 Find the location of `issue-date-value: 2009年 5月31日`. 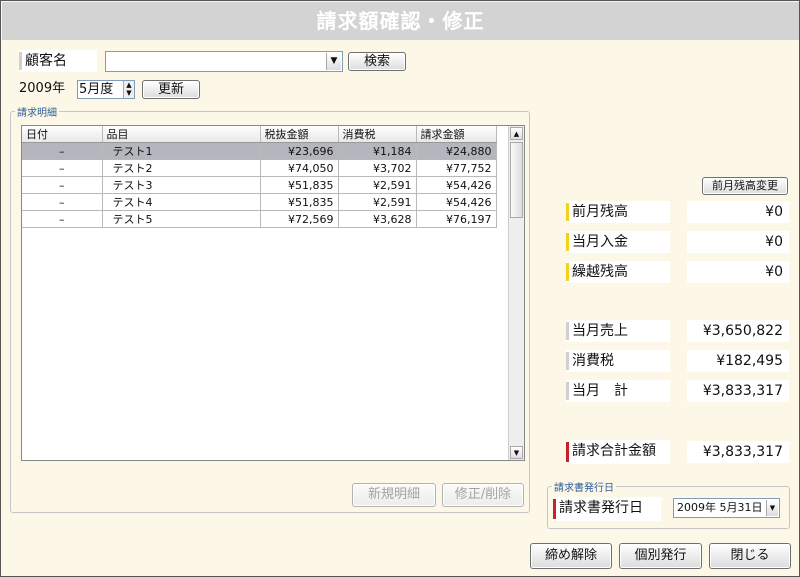

issue-date-value: 2009年 5月31日 is located at coordinates (720, 507).